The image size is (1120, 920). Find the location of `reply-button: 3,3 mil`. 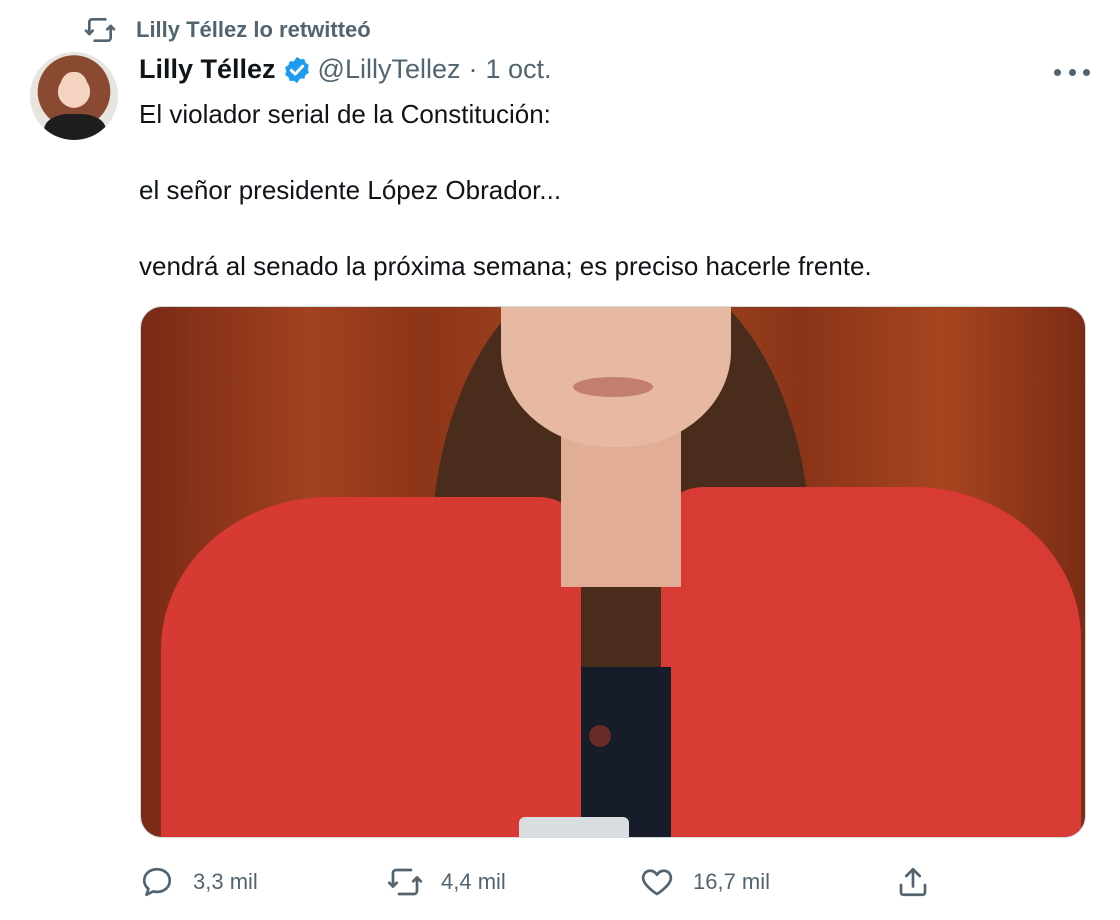

reply-button: 3,3 mil is located at coordinates (198, 882).